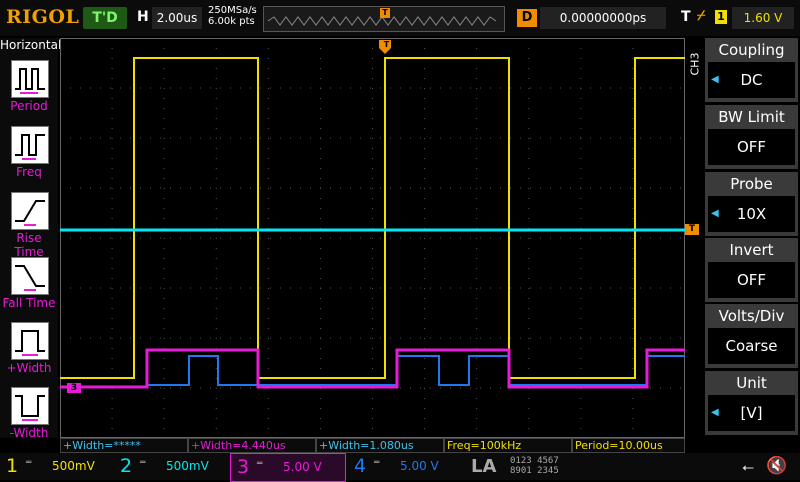  Describe the element at coordinates (483, 466) in the screenshot. I see `logic-analyzer-label: LA` at that location.